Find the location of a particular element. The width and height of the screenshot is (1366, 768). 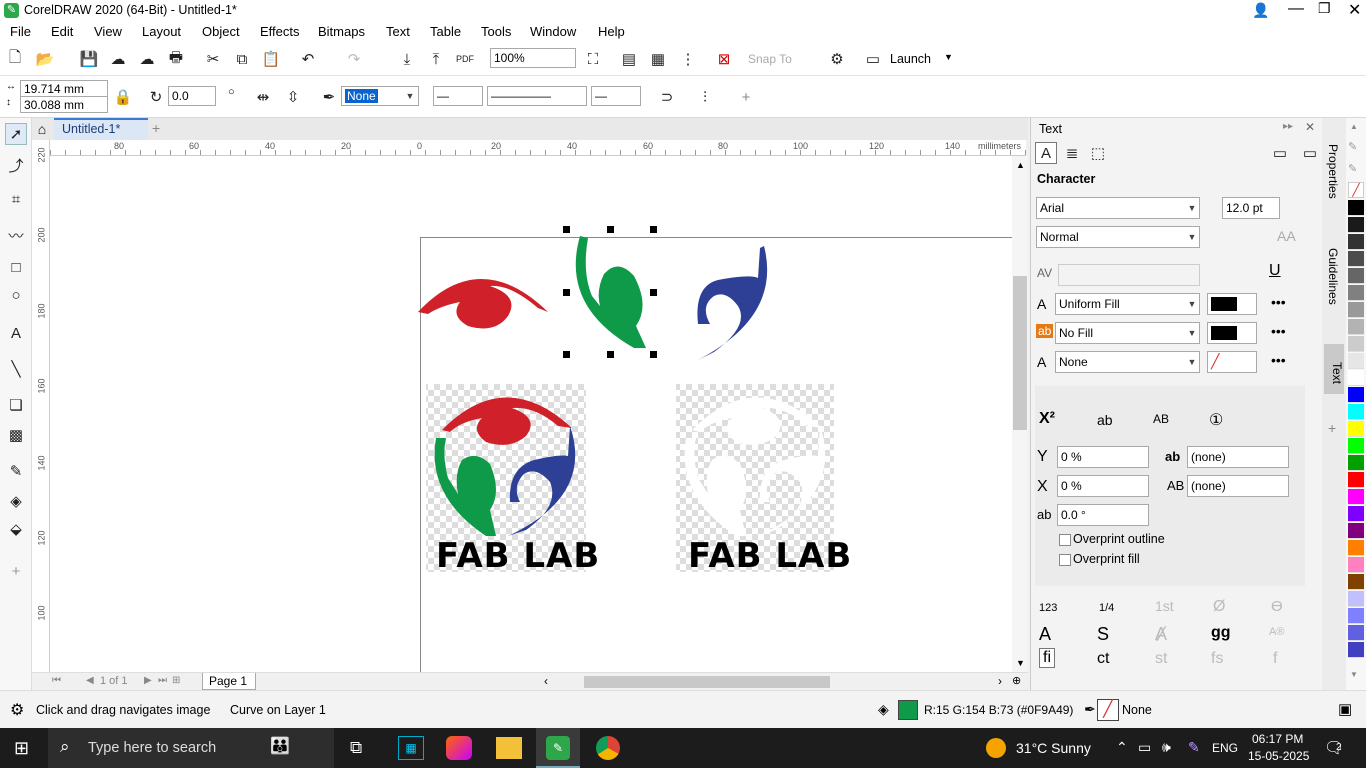

wrap-text-icon: ⫶ is located at coordinates (705, 97).